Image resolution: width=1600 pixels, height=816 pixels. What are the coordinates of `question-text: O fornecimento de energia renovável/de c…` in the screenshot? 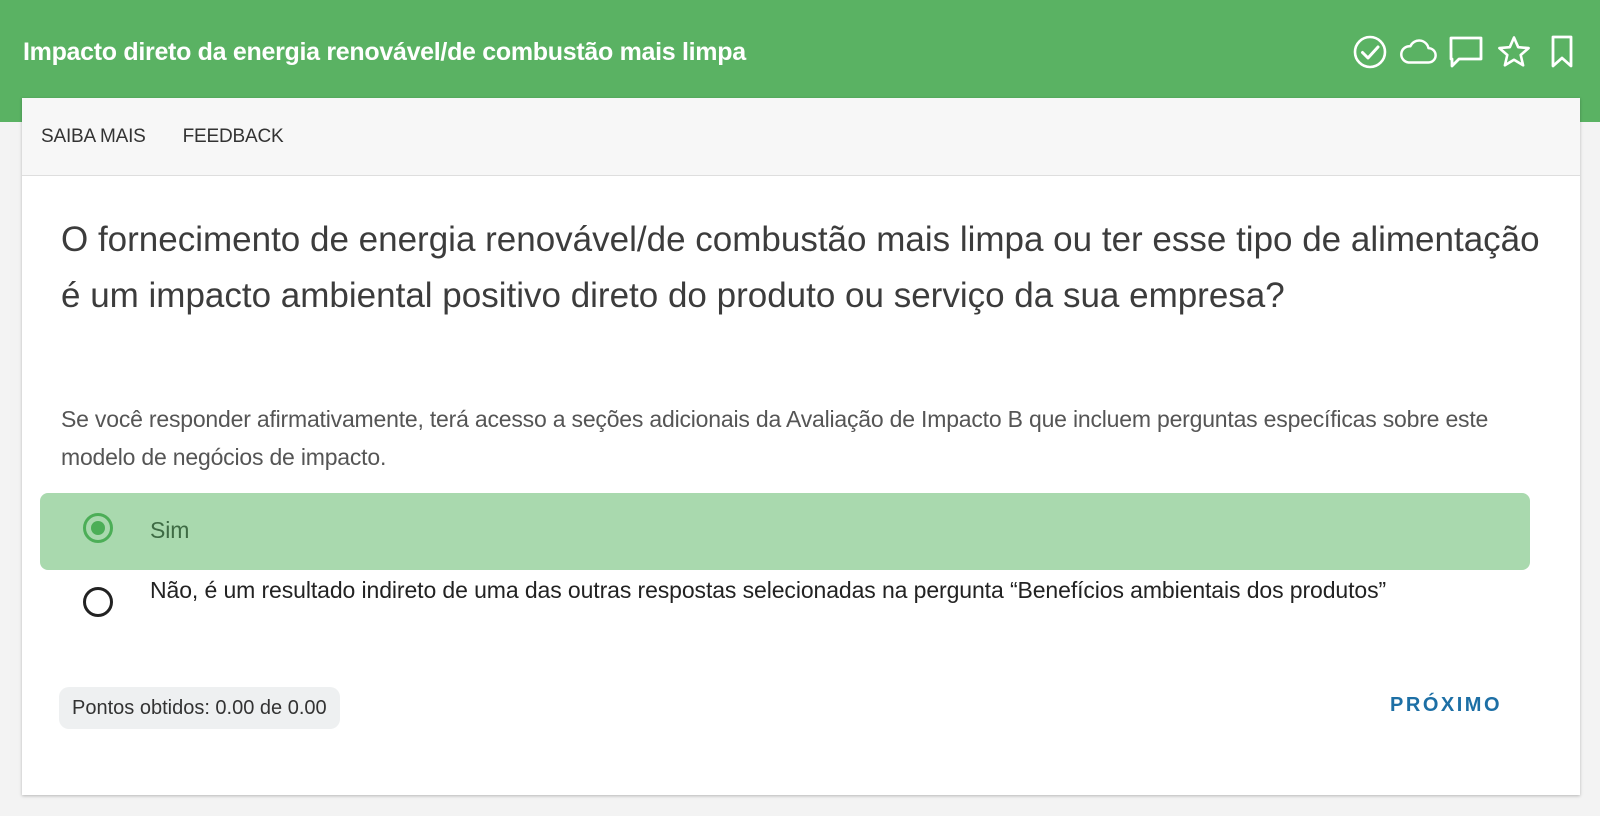 It's located at (800, 267).